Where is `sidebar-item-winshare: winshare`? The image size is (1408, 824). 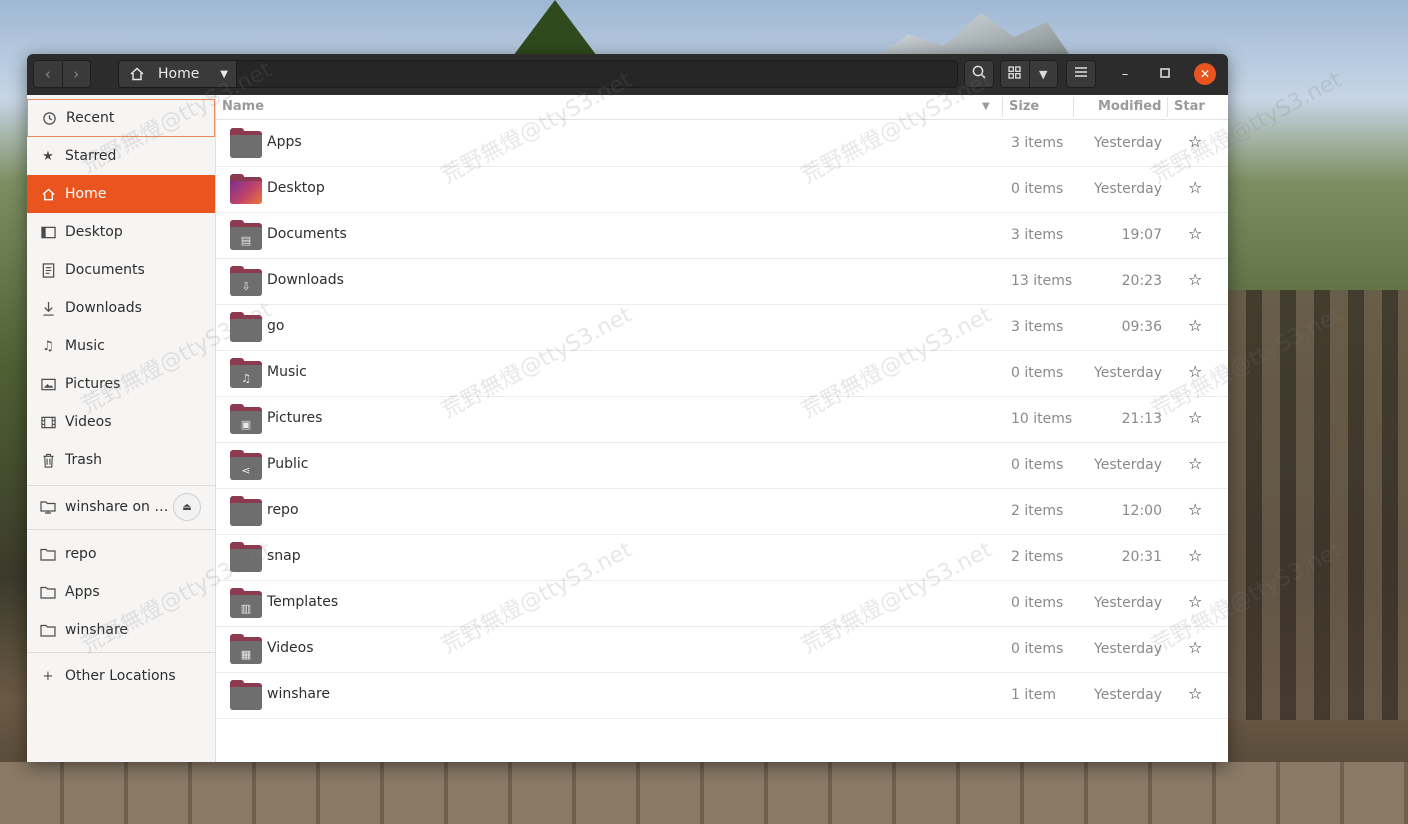 sidebar-item-winshare: winshare is located at coordinates (121, 630).